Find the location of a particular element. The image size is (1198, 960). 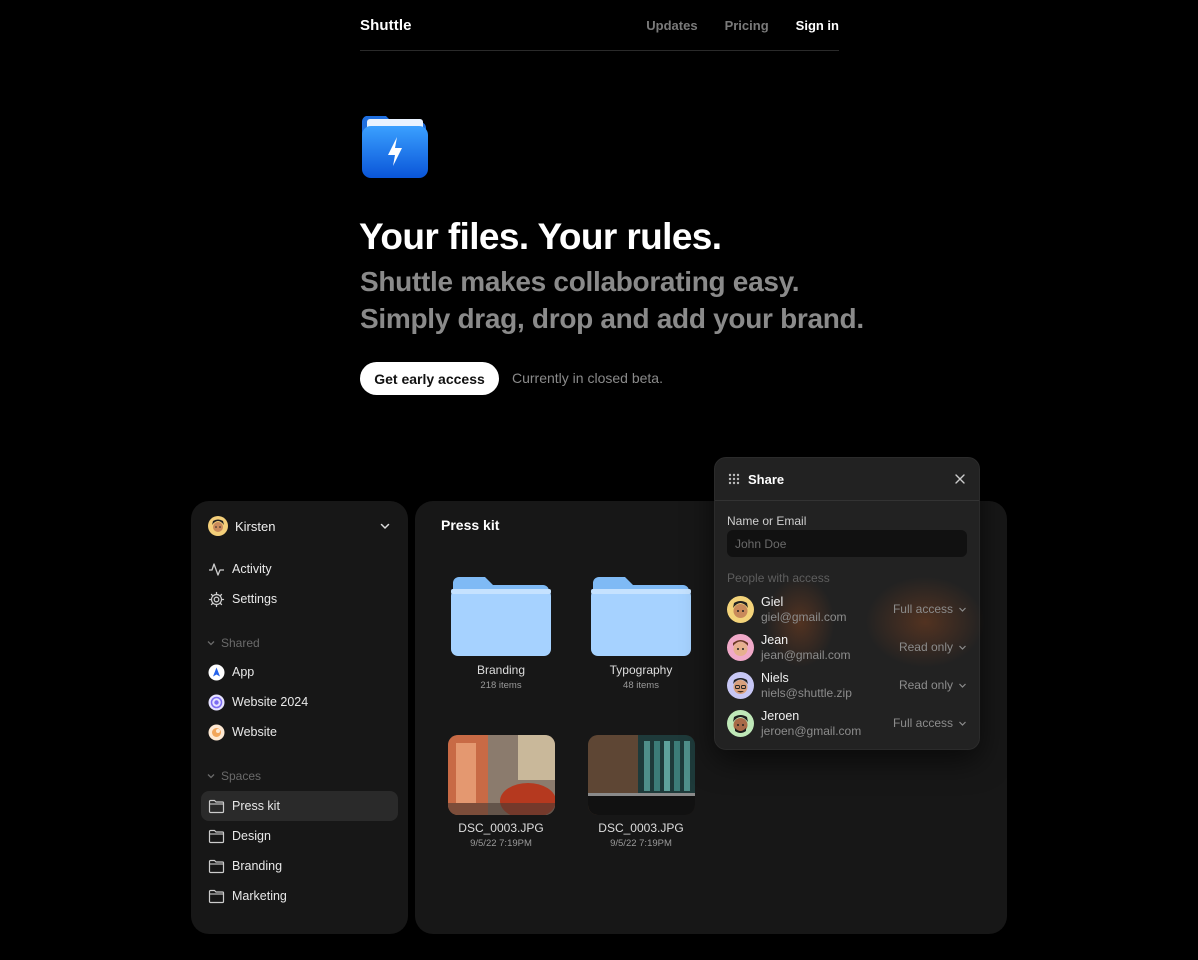

nav-link-pricing: Pricing is located at coordinates (747, 25).